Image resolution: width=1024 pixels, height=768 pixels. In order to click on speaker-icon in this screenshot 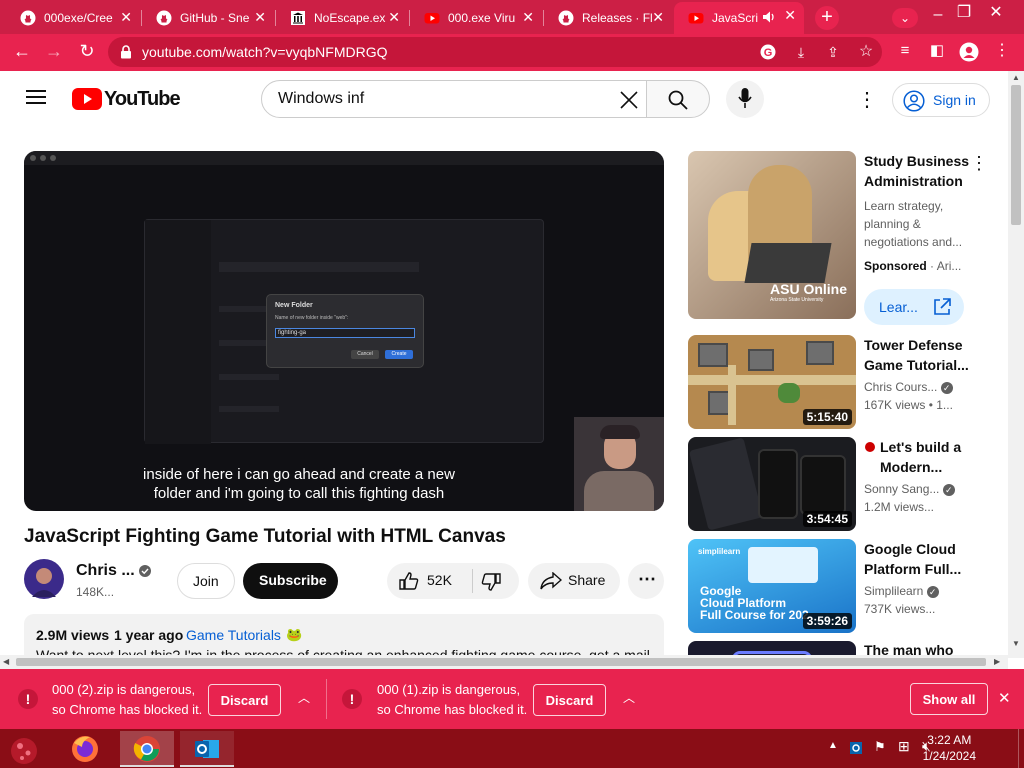, I will do `click(769, 17)`.